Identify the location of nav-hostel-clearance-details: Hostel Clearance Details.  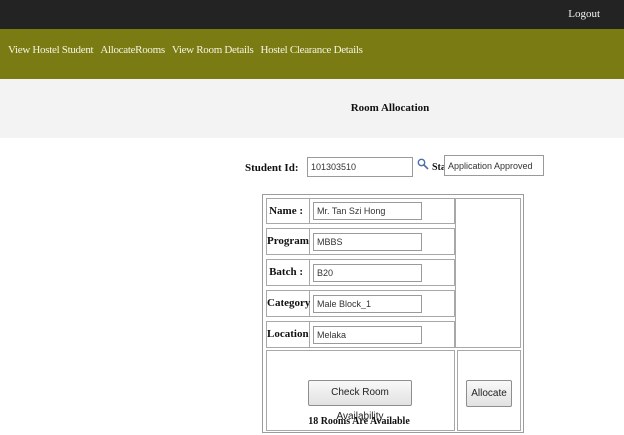
(311, 50).